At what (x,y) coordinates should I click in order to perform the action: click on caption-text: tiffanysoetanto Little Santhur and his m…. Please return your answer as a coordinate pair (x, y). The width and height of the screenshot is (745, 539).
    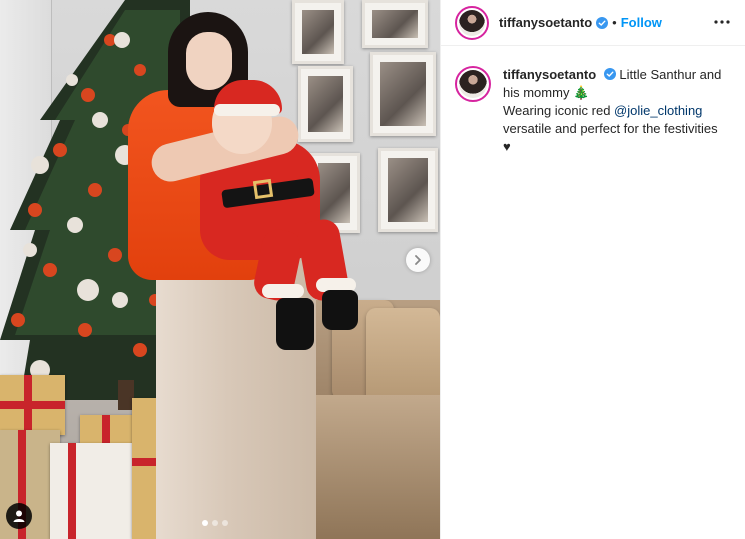
    Looking at the image, I should click on (618, 111).